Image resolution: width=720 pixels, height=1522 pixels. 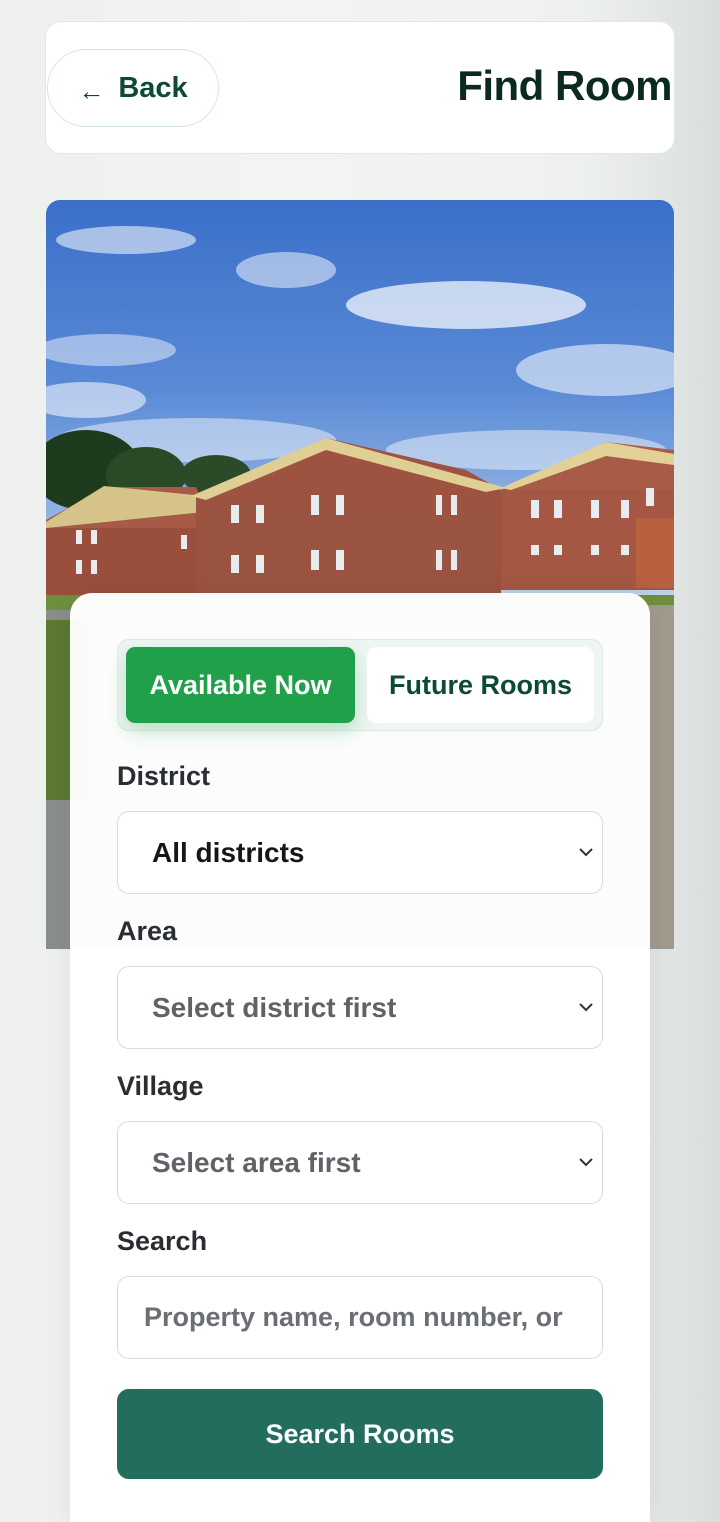 What do you see at coordinates (480, 685) in the screenshot?
I see `tab-future-rooms: Future Rooms` at bounding box center [480, 685].